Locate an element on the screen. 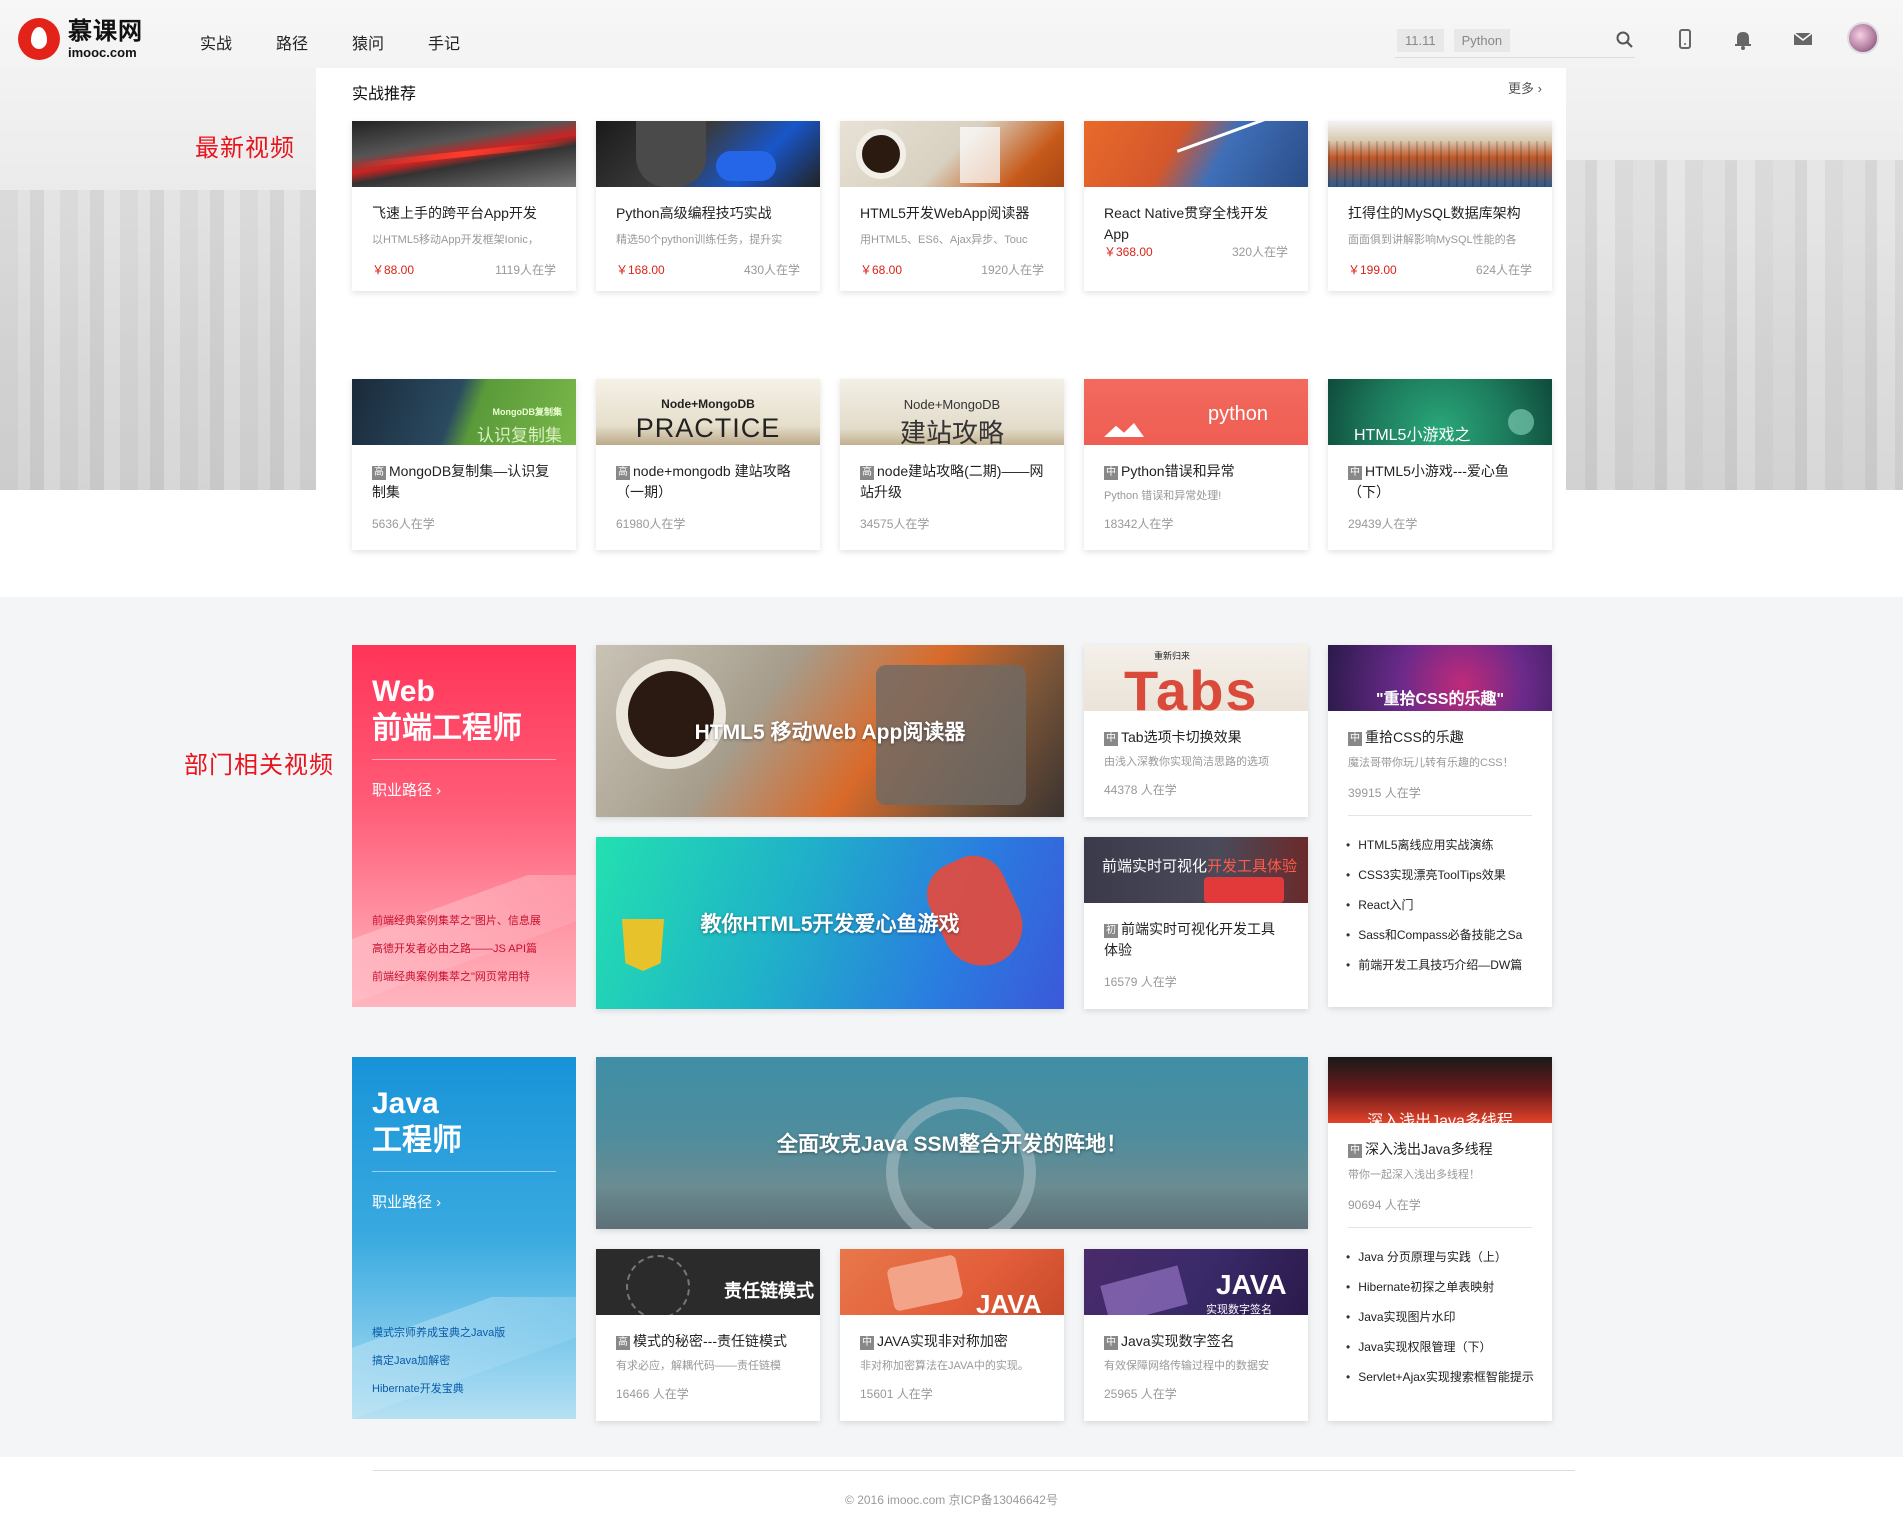 The image size is (1903, 1519). course-card: React Native贯穿全栈开发App ￥368.00 320人在学 is located at coordinates (1196, 206).